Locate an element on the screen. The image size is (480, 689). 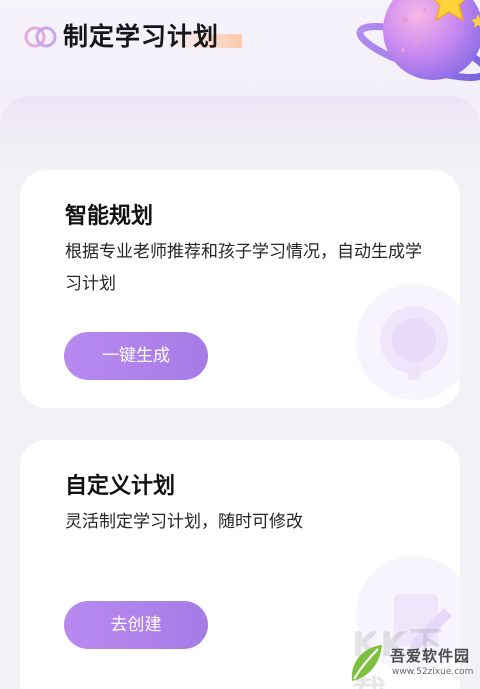
watermark: KK下载 吾爱软件园 www.52zixue.com is located at coordinates (405, 652).